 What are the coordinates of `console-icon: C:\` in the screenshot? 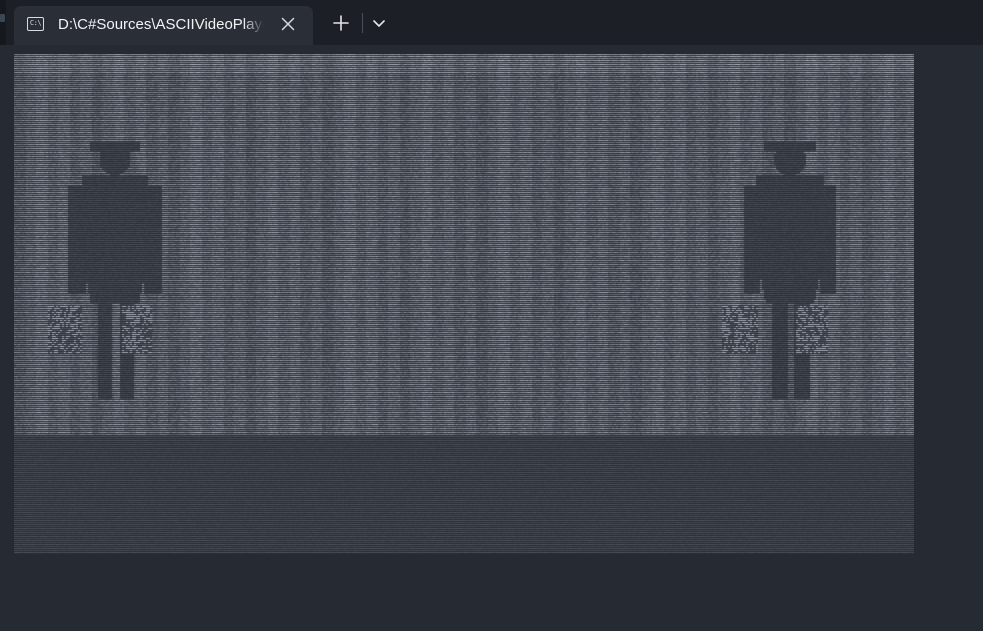 It's located at (35, 24).